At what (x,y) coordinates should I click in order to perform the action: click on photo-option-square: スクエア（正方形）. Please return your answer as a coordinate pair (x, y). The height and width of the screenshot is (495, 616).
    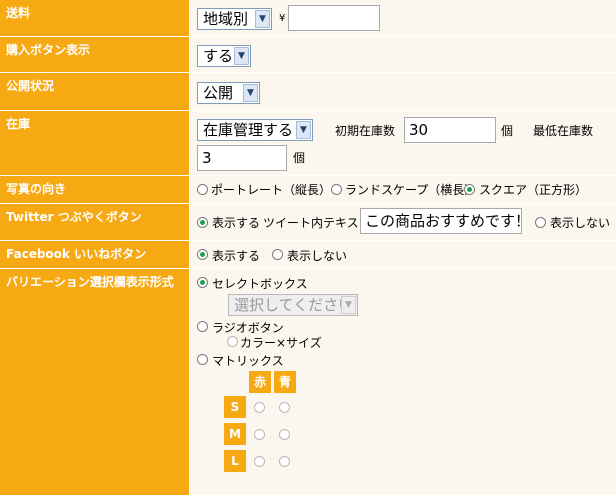
    Looking at the image, I should click on (533, 190).